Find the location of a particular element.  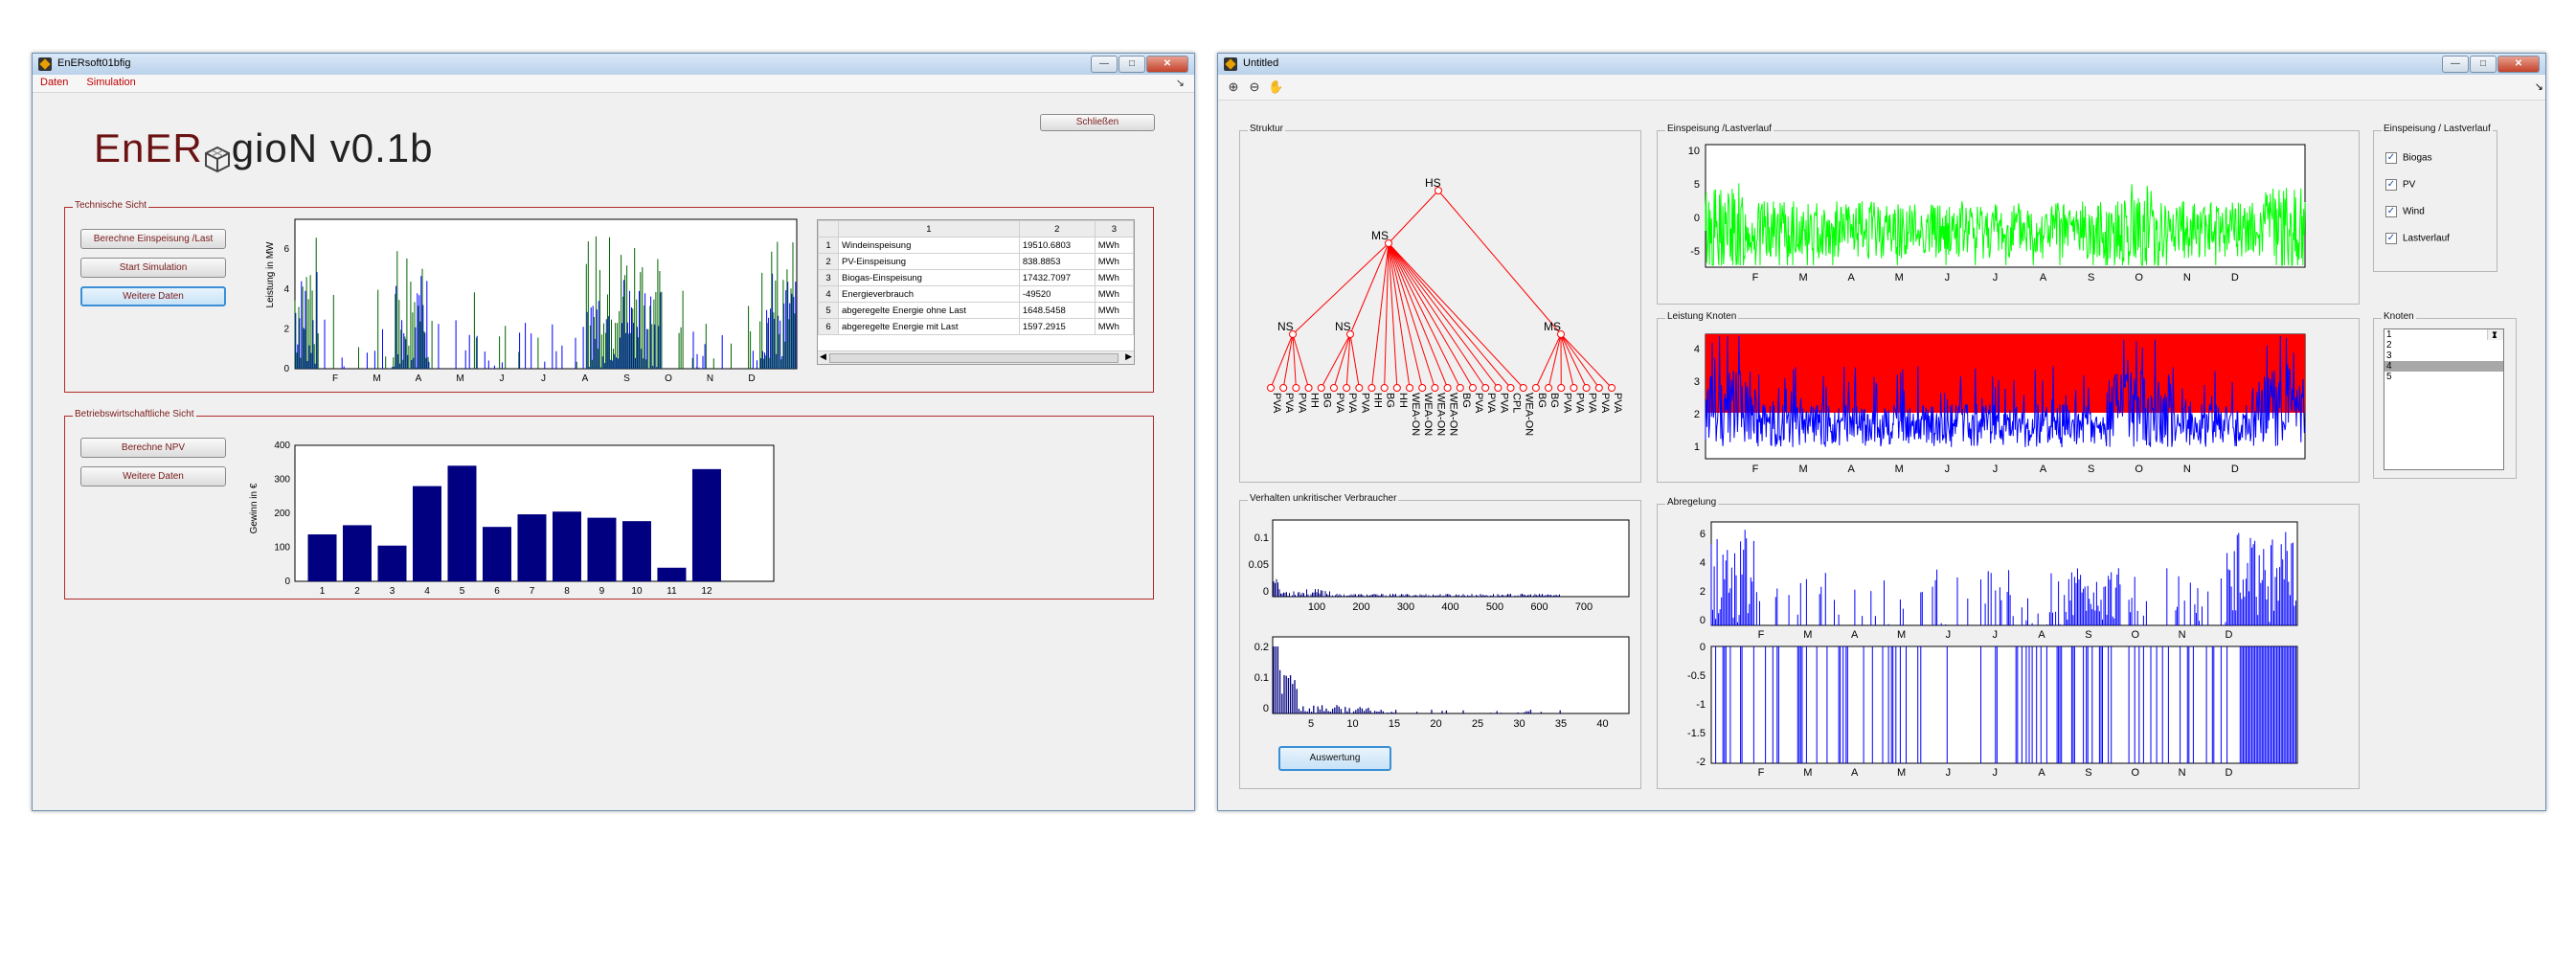

schliessen-button: Schließen is located at coordinates (1097, 122).